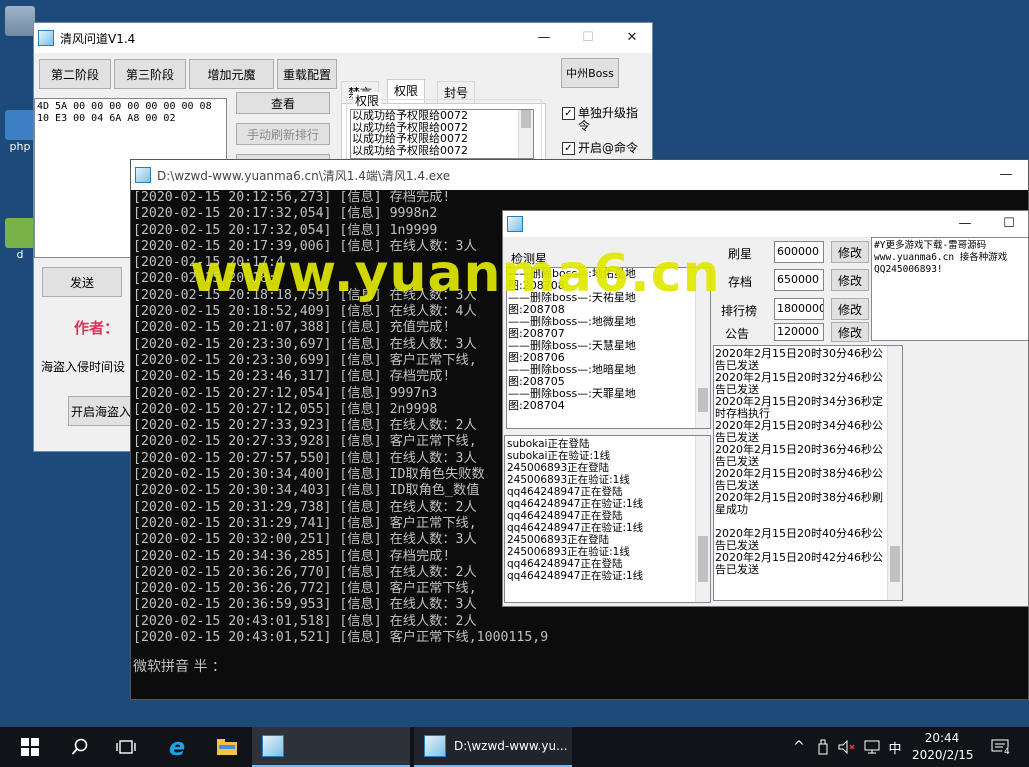  What do you see at coordinates (608, 119) in the screenshot?
I see `checkbox-label: 单独升级指令` at bounding box center [608, 119].